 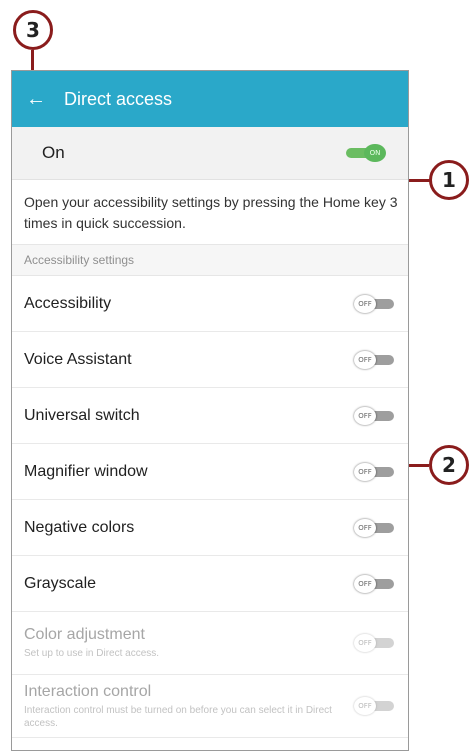 What do you see at coordinates (375, 153) in the screenshot?
I see `toggle-knob: ON` at bounding box center [375, 153].